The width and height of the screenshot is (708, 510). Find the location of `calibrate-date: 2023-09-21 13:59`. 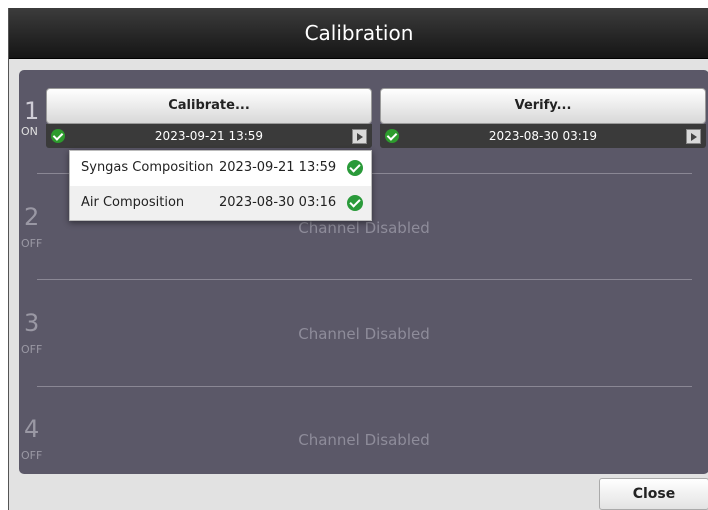

calibrate-date: 2023-09-21 13:59 is located at coordinates (209, 136).